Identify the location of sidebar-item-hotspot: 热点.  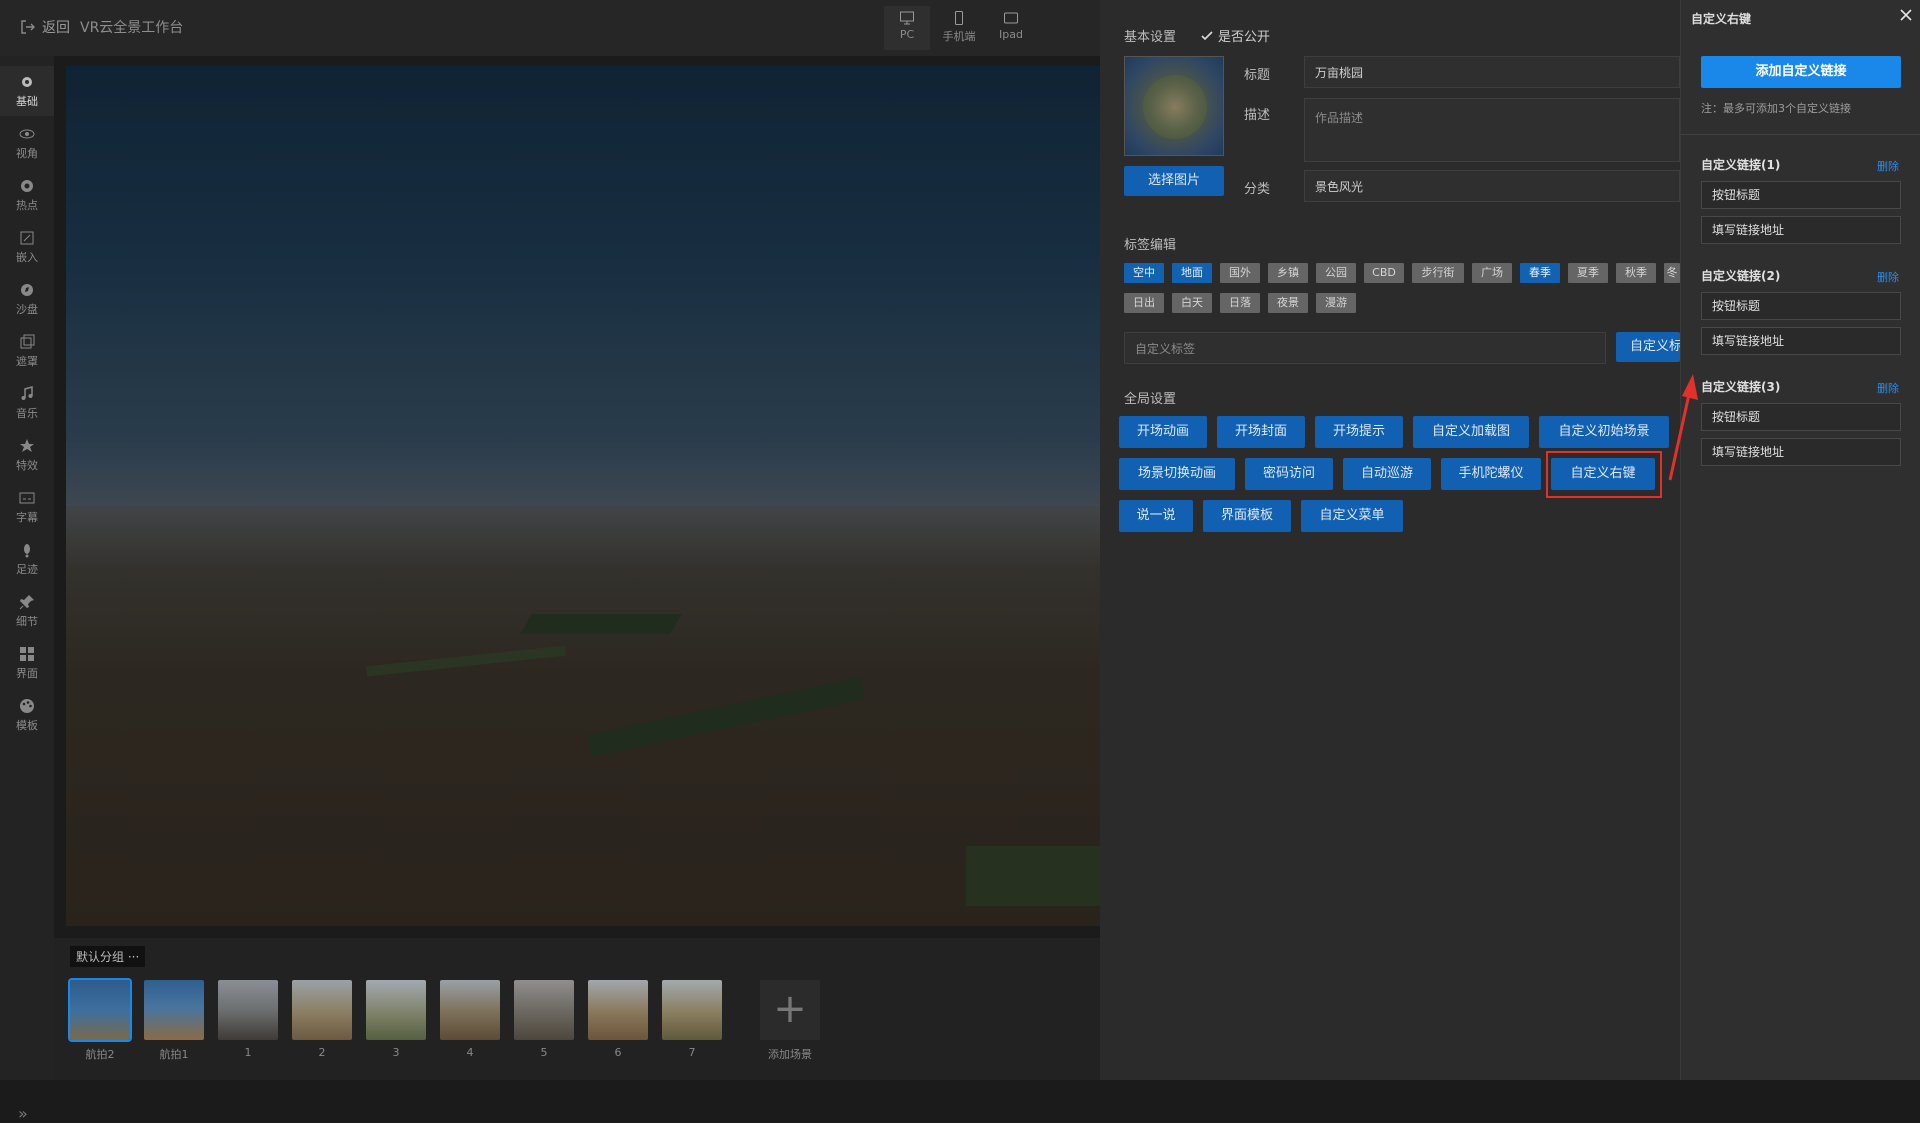
(27, 195).